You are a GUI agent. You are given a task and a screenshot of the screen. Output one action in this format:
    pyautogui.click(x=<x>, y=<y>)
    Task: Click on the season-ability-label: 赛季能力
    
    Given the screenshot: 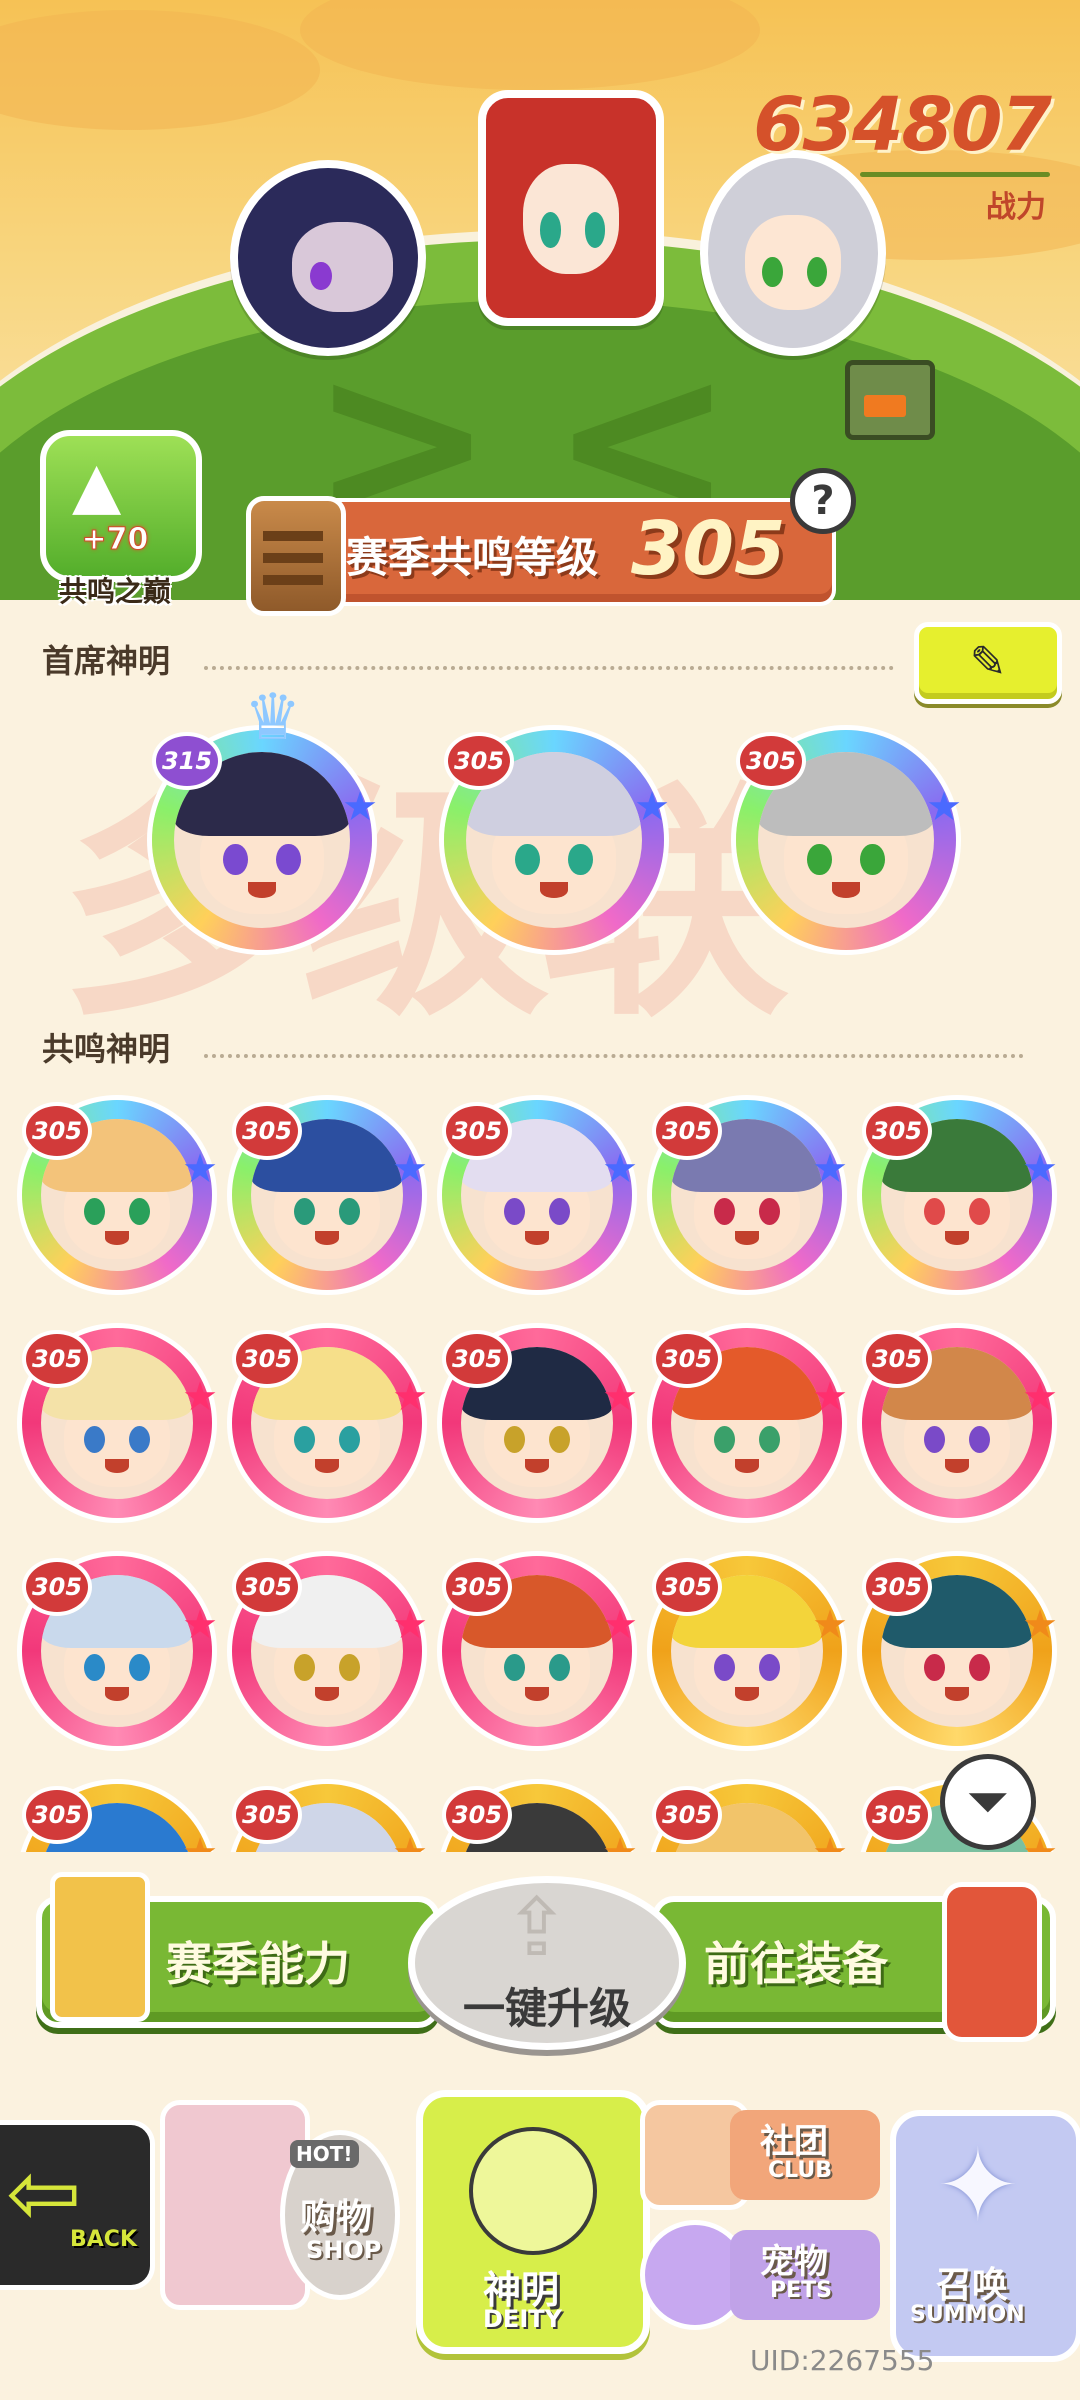 What is the action you would take?
    pyautogui.click(x=258, y=1964)
    